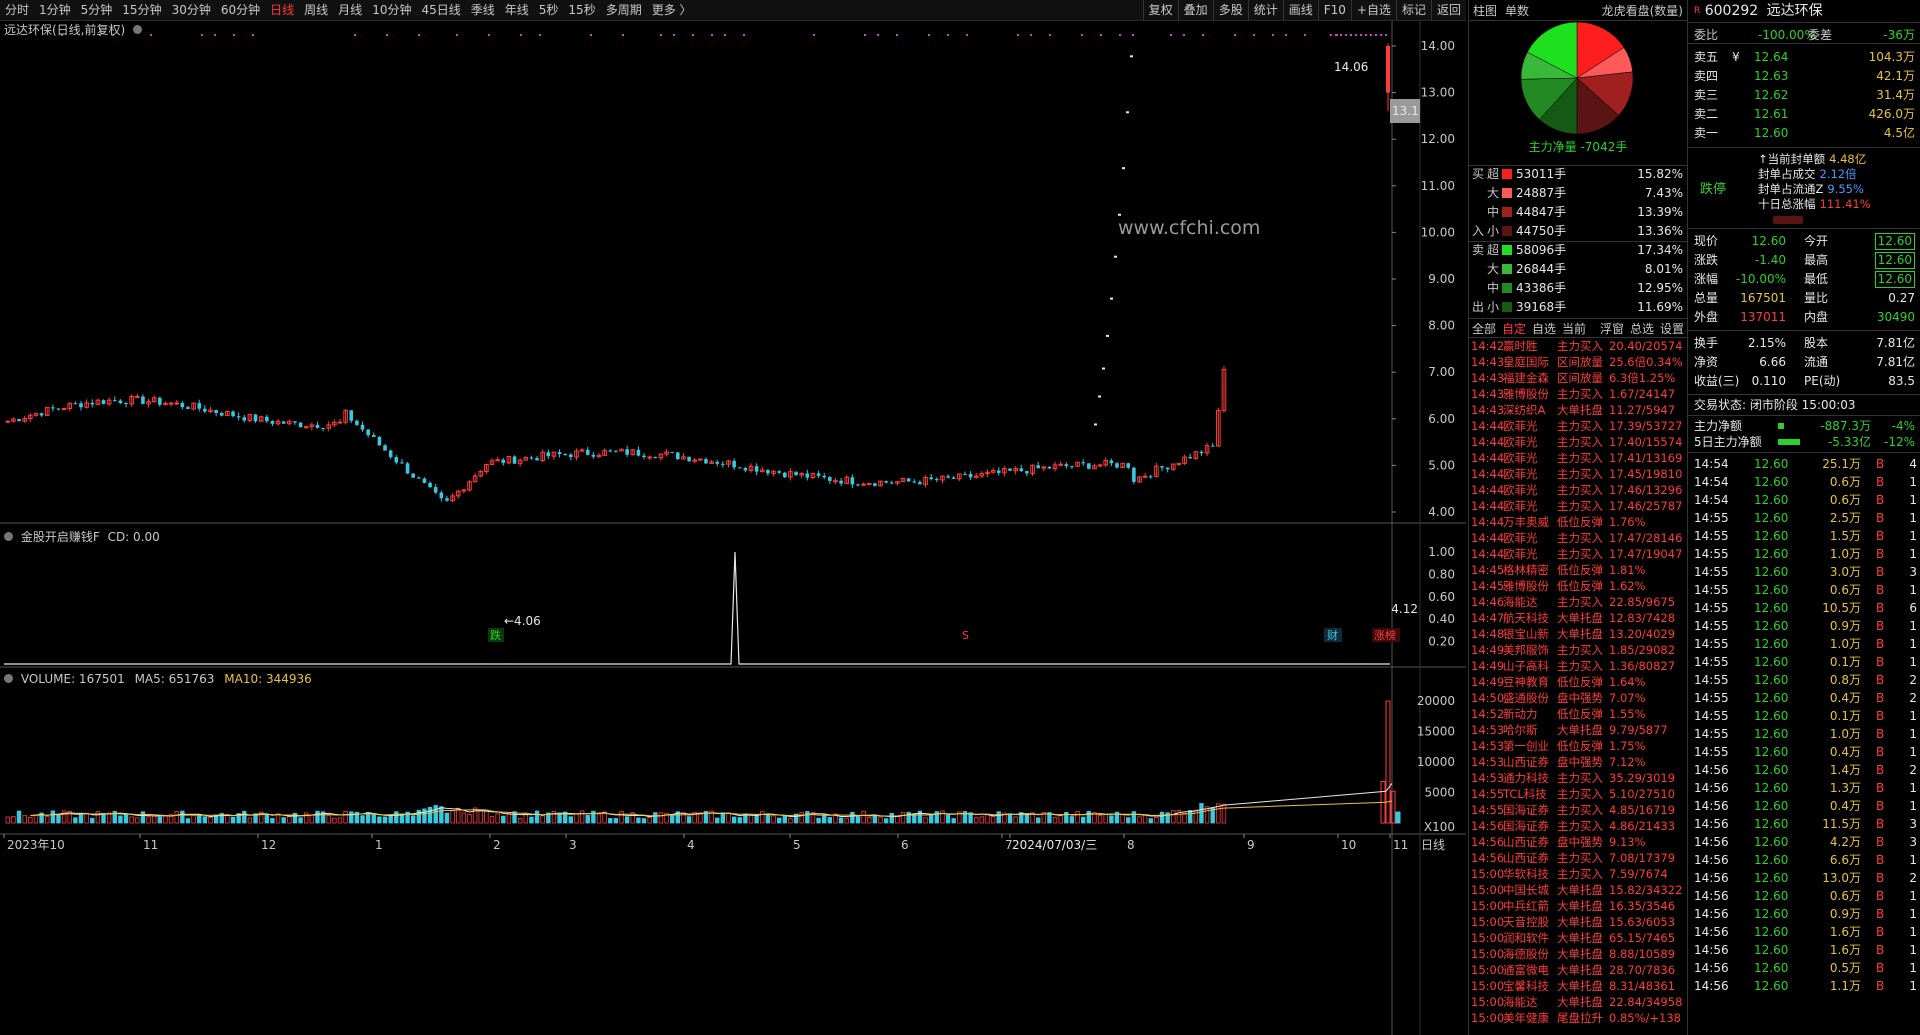 This screenshot has height=1035, width=1920. I want to click on toolbar-tool: 叠加, so click(1195, 10).